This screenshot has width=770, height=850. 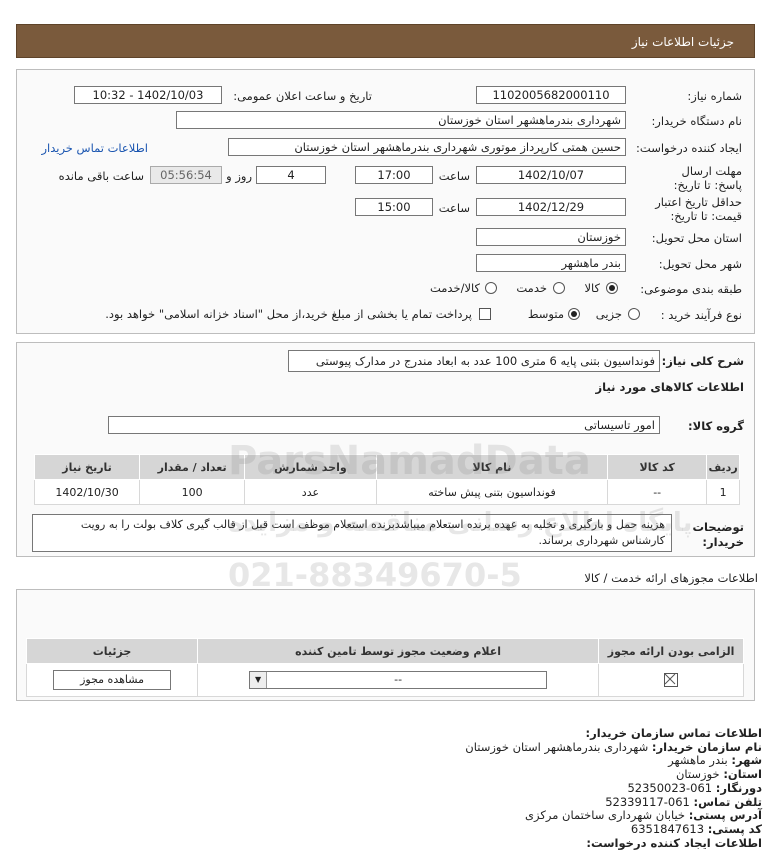 I want to click on contact-org-value: شهرداری بندرماهشهر استان خوزستان, so click(x=557, y=747).